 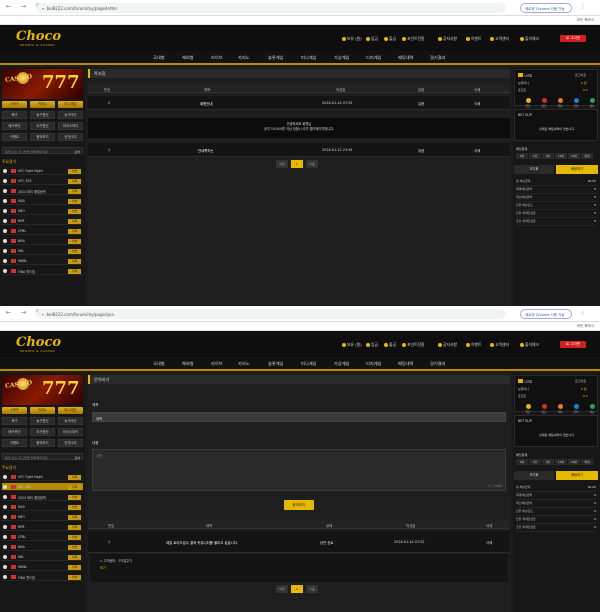 What do you see at coordinates (271, 8) in the screenshot?
I see `address-bar: ← bel8222.com/forum/my/page/letter` at bounding box center [271, 8].